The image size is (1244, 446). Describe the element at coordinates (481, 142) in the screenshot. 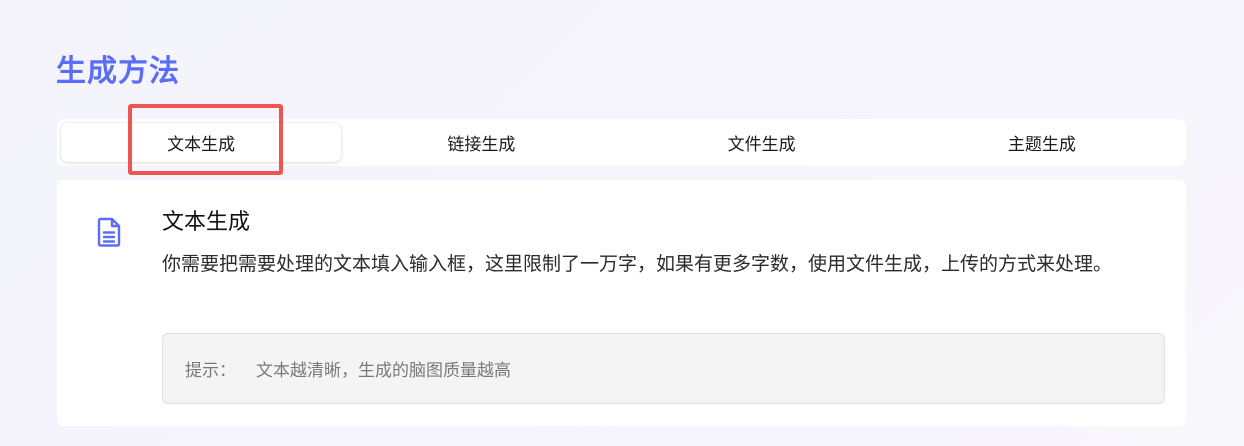

I see `tab-link-generation: 链接生成` at that location.